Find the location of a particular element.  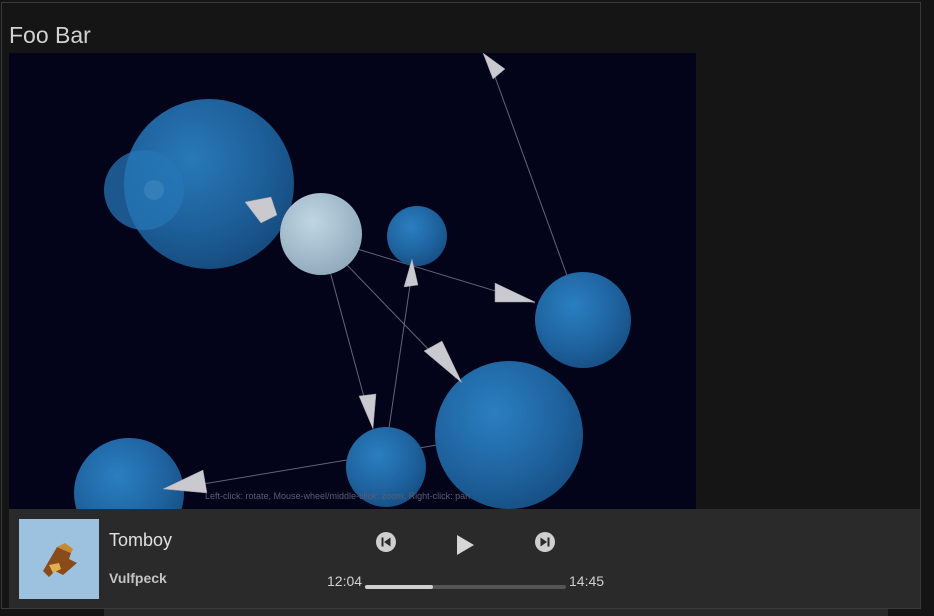

bottom-edge is located at coordinates (496, 612).